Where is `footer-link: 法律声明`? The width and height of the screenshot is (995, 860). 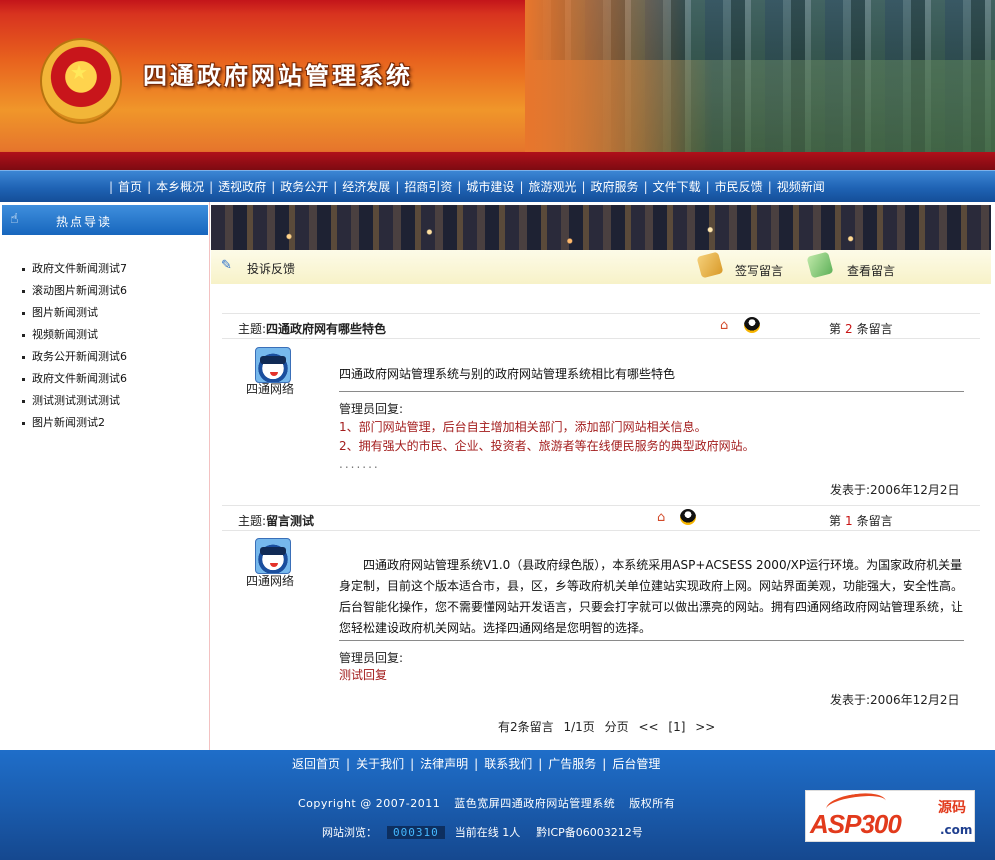 footer-link: 法律声明 is located at coordinates (444, 764).